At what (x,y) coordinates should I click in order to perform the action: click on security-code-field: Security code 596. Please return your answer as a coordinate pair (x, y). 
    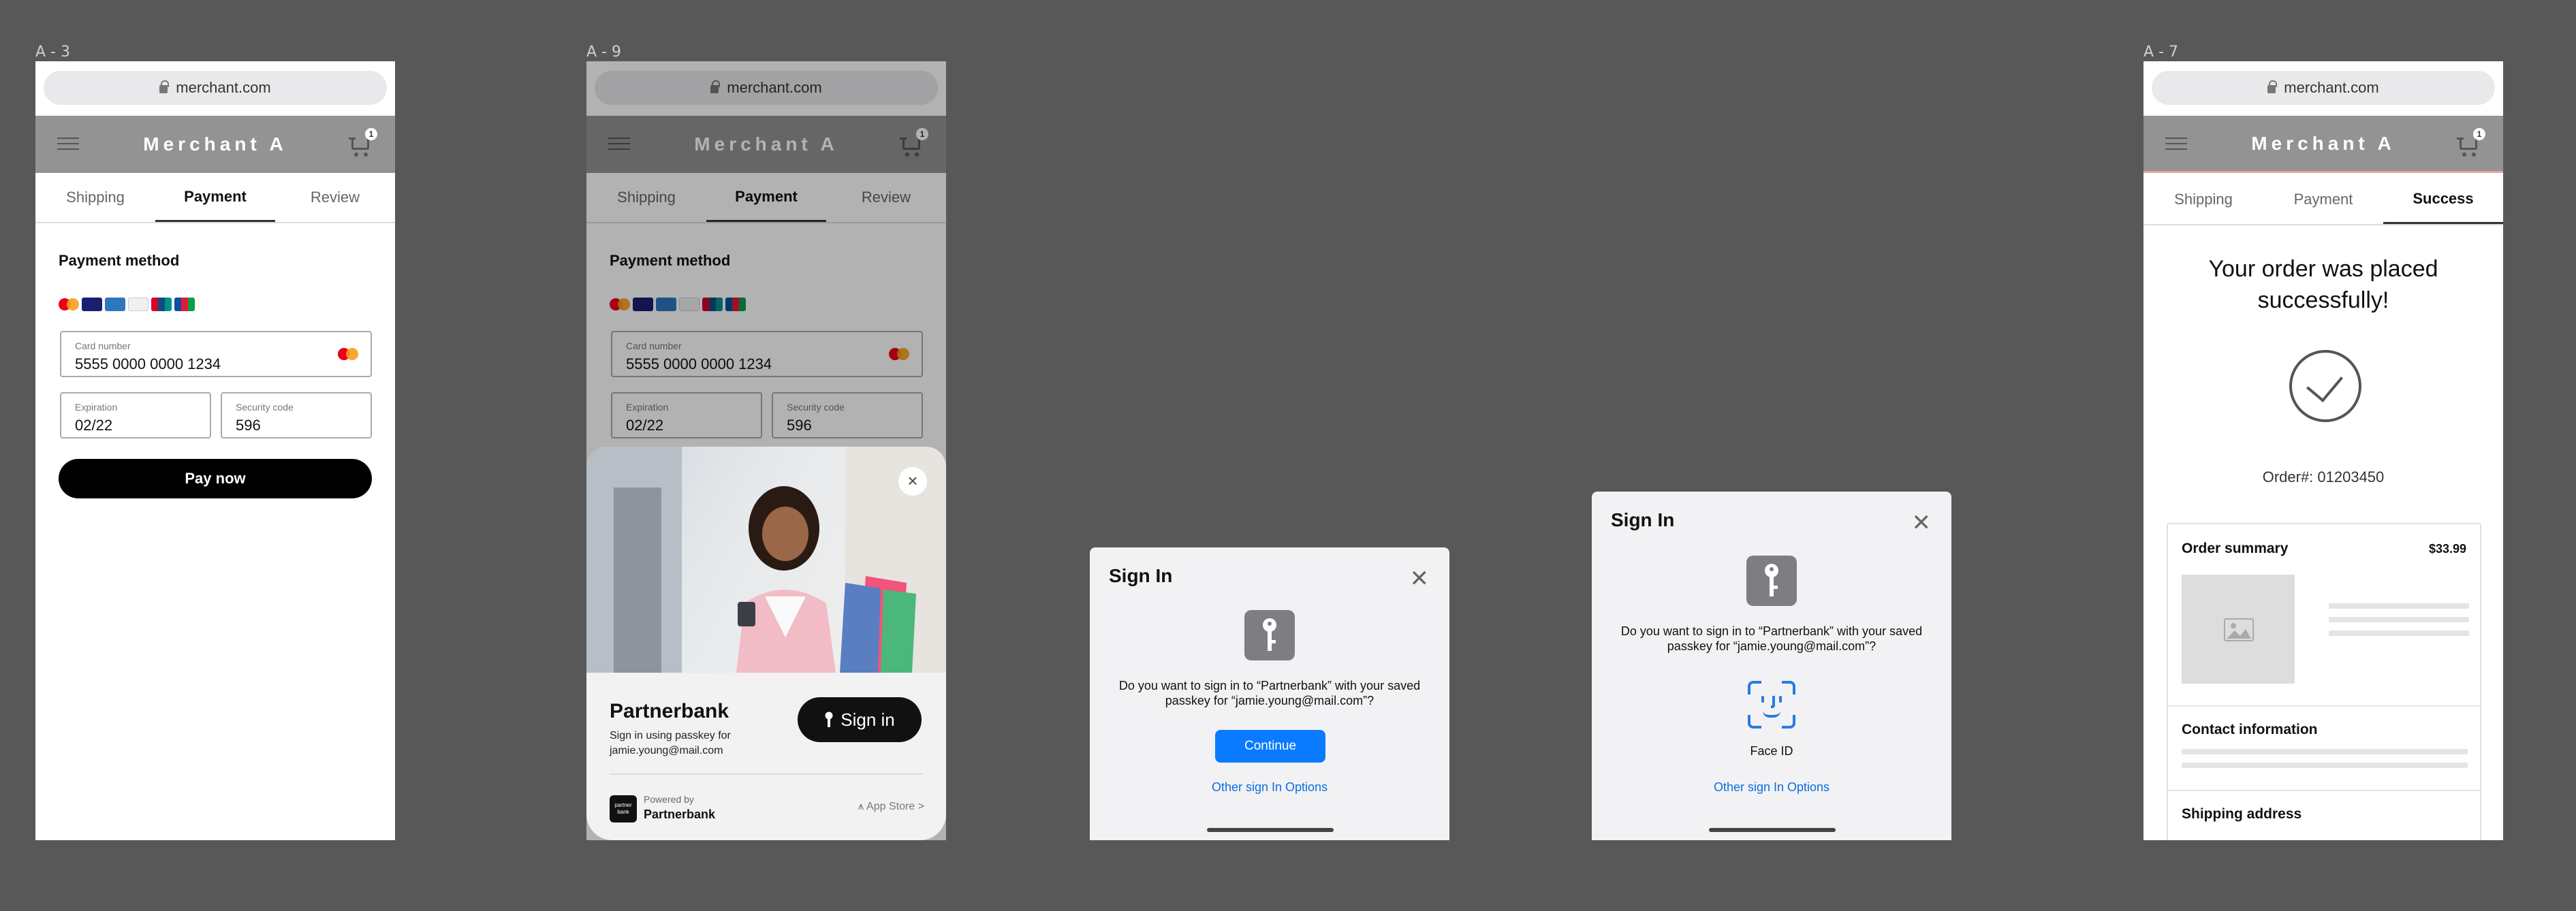
    Looking at the image, I should click on (296, 415).